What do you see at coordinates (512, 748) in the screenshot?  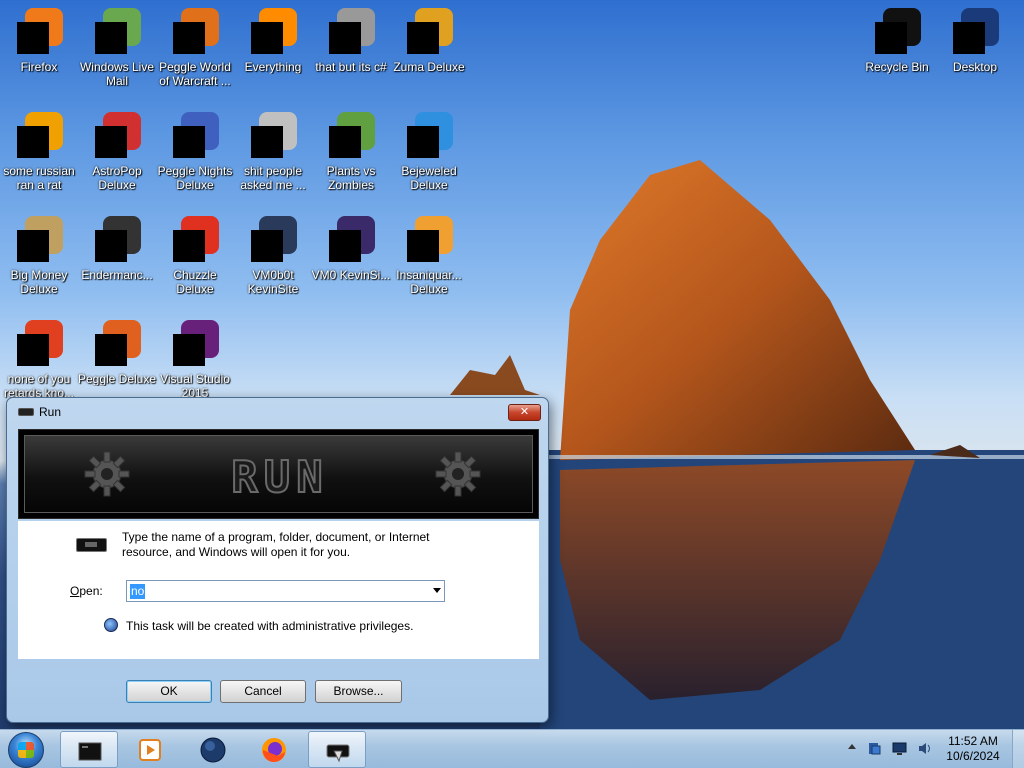 I see `taskbar: 11:52 AM 10/6/2024` at bounding box center [512, 748].